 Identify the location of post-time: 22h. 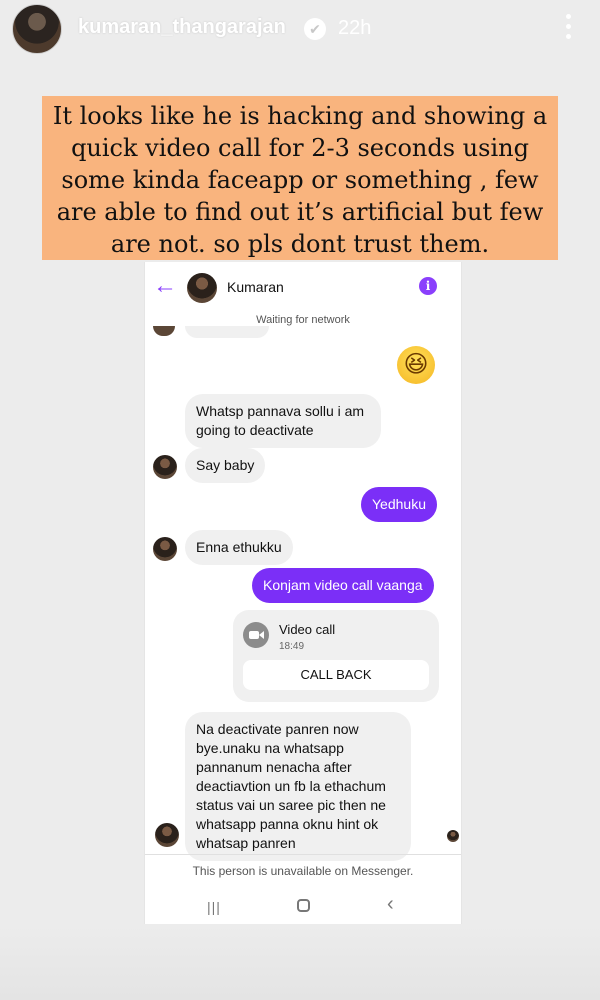
(355, 28).